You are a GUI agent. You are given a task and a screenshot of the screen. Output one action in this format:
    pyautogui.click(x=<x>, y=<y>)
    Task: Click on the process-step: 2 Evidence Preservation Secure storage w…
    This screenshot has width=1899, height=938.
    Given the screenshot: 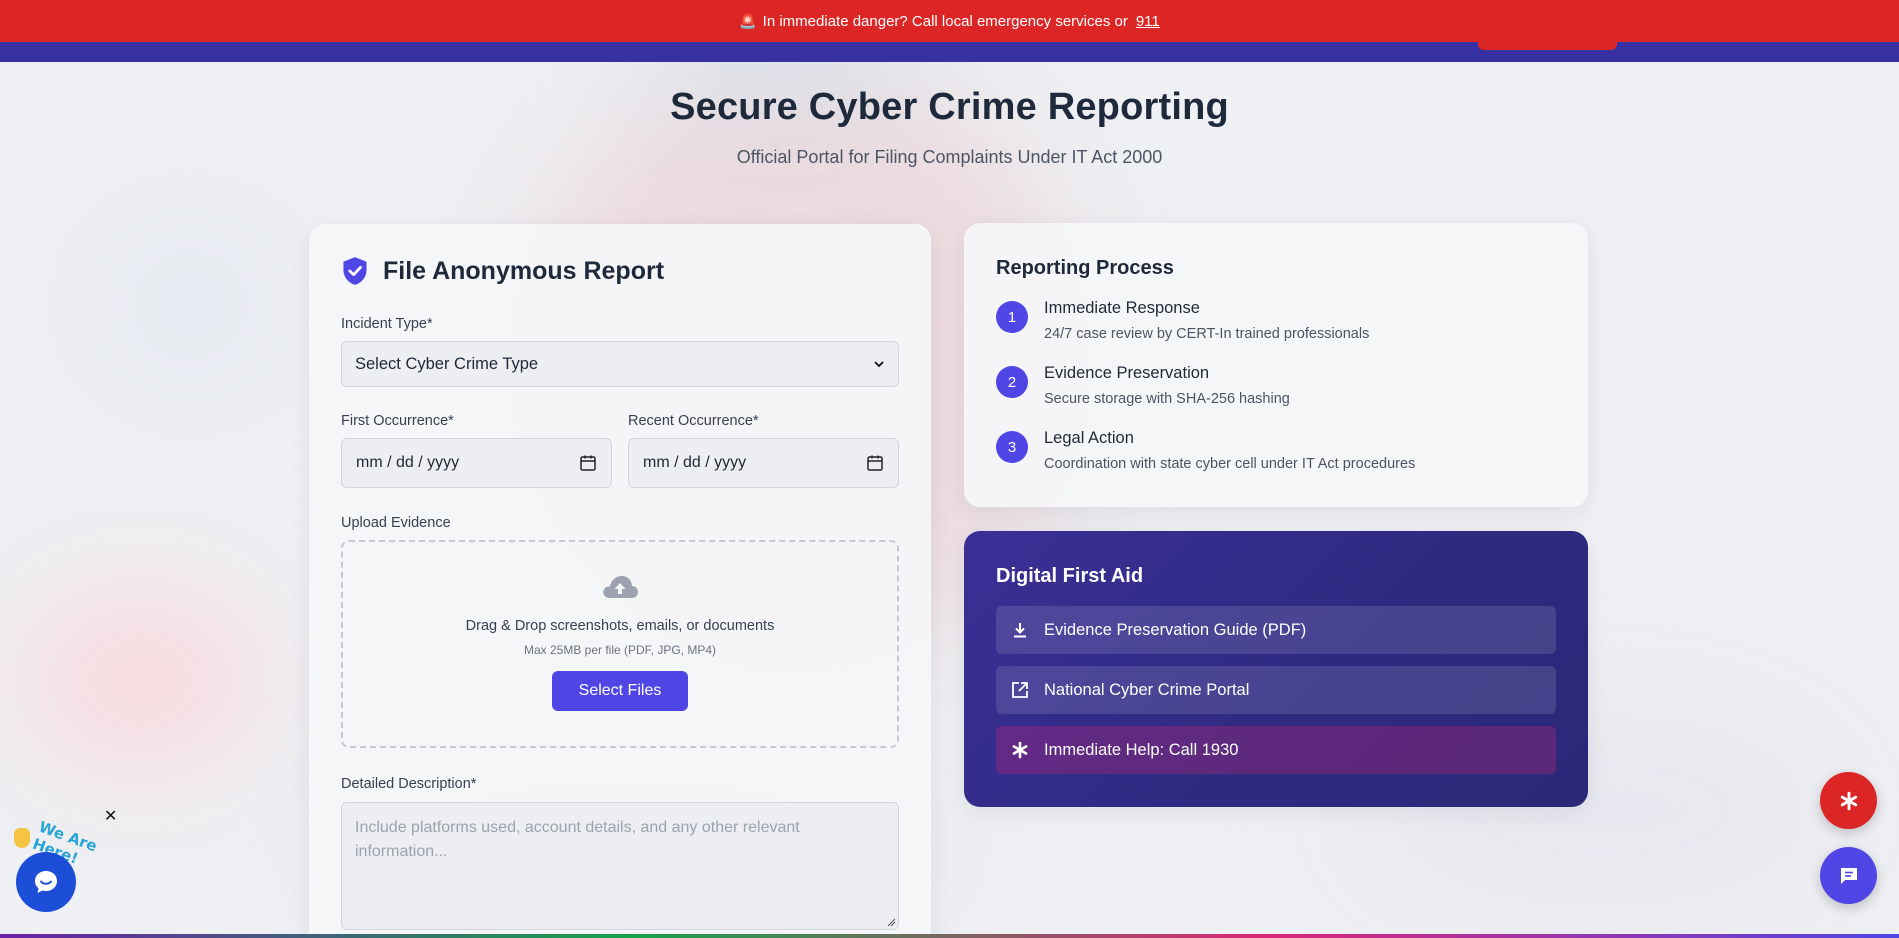 What is the action you would take?
    pyautogui.click(x=1276, y=385)
    